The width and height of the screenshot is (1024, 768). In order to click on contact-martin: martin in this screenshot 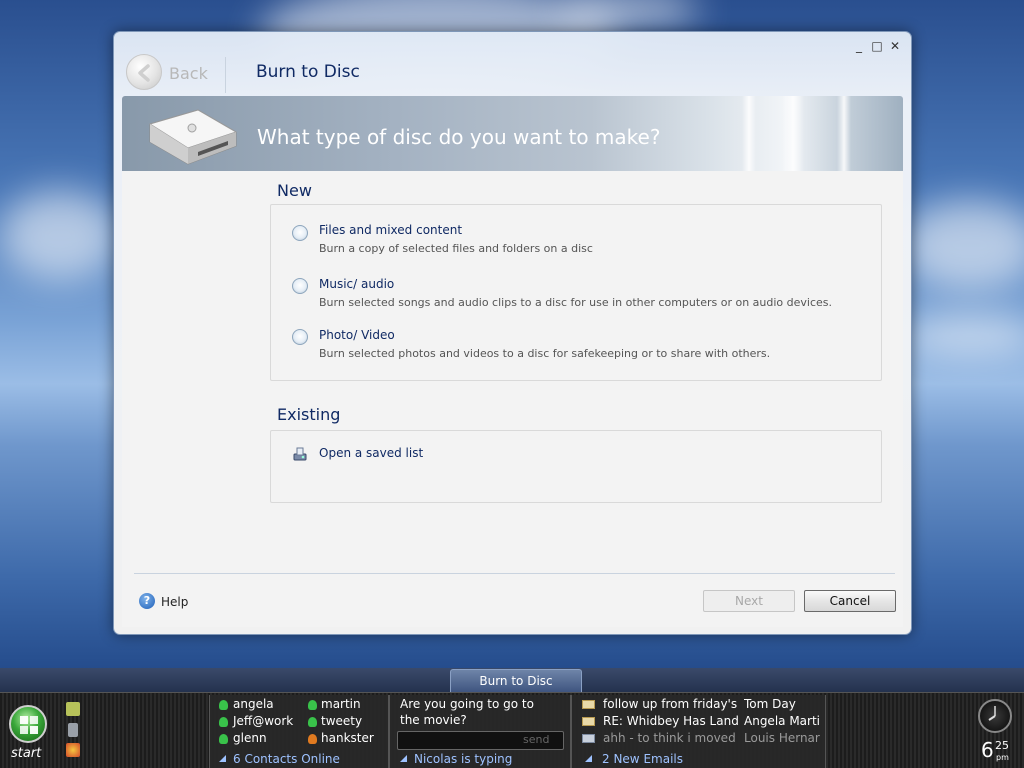, I will do `click(341, 704)`.